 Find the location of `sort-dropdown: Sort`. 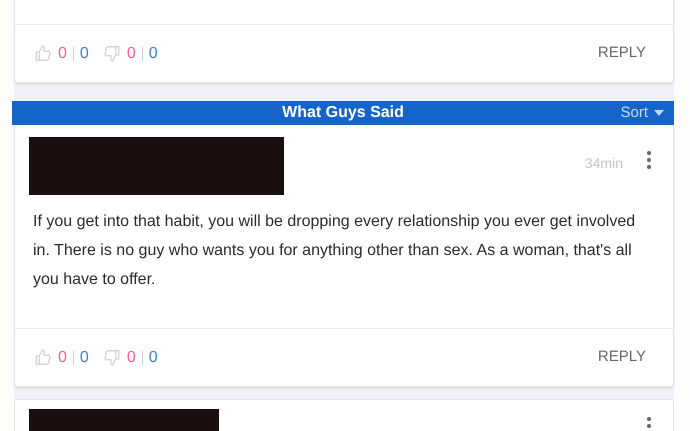

sort-dropdown: Sort is located at coordinates (642, 113).